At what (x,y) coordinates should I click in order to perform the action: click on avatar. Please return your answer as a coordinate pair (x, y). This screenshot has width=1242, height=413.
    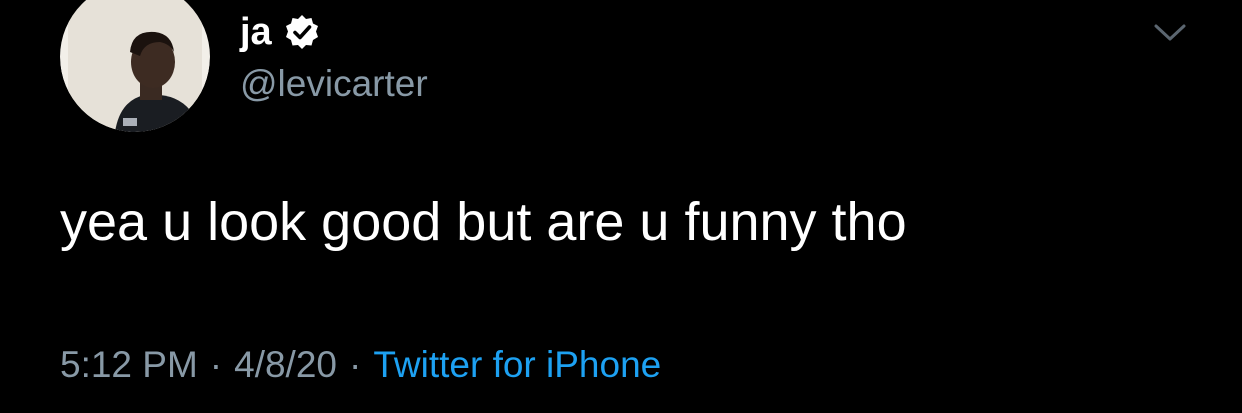
    Looking at the image, I should click on (135, 66).